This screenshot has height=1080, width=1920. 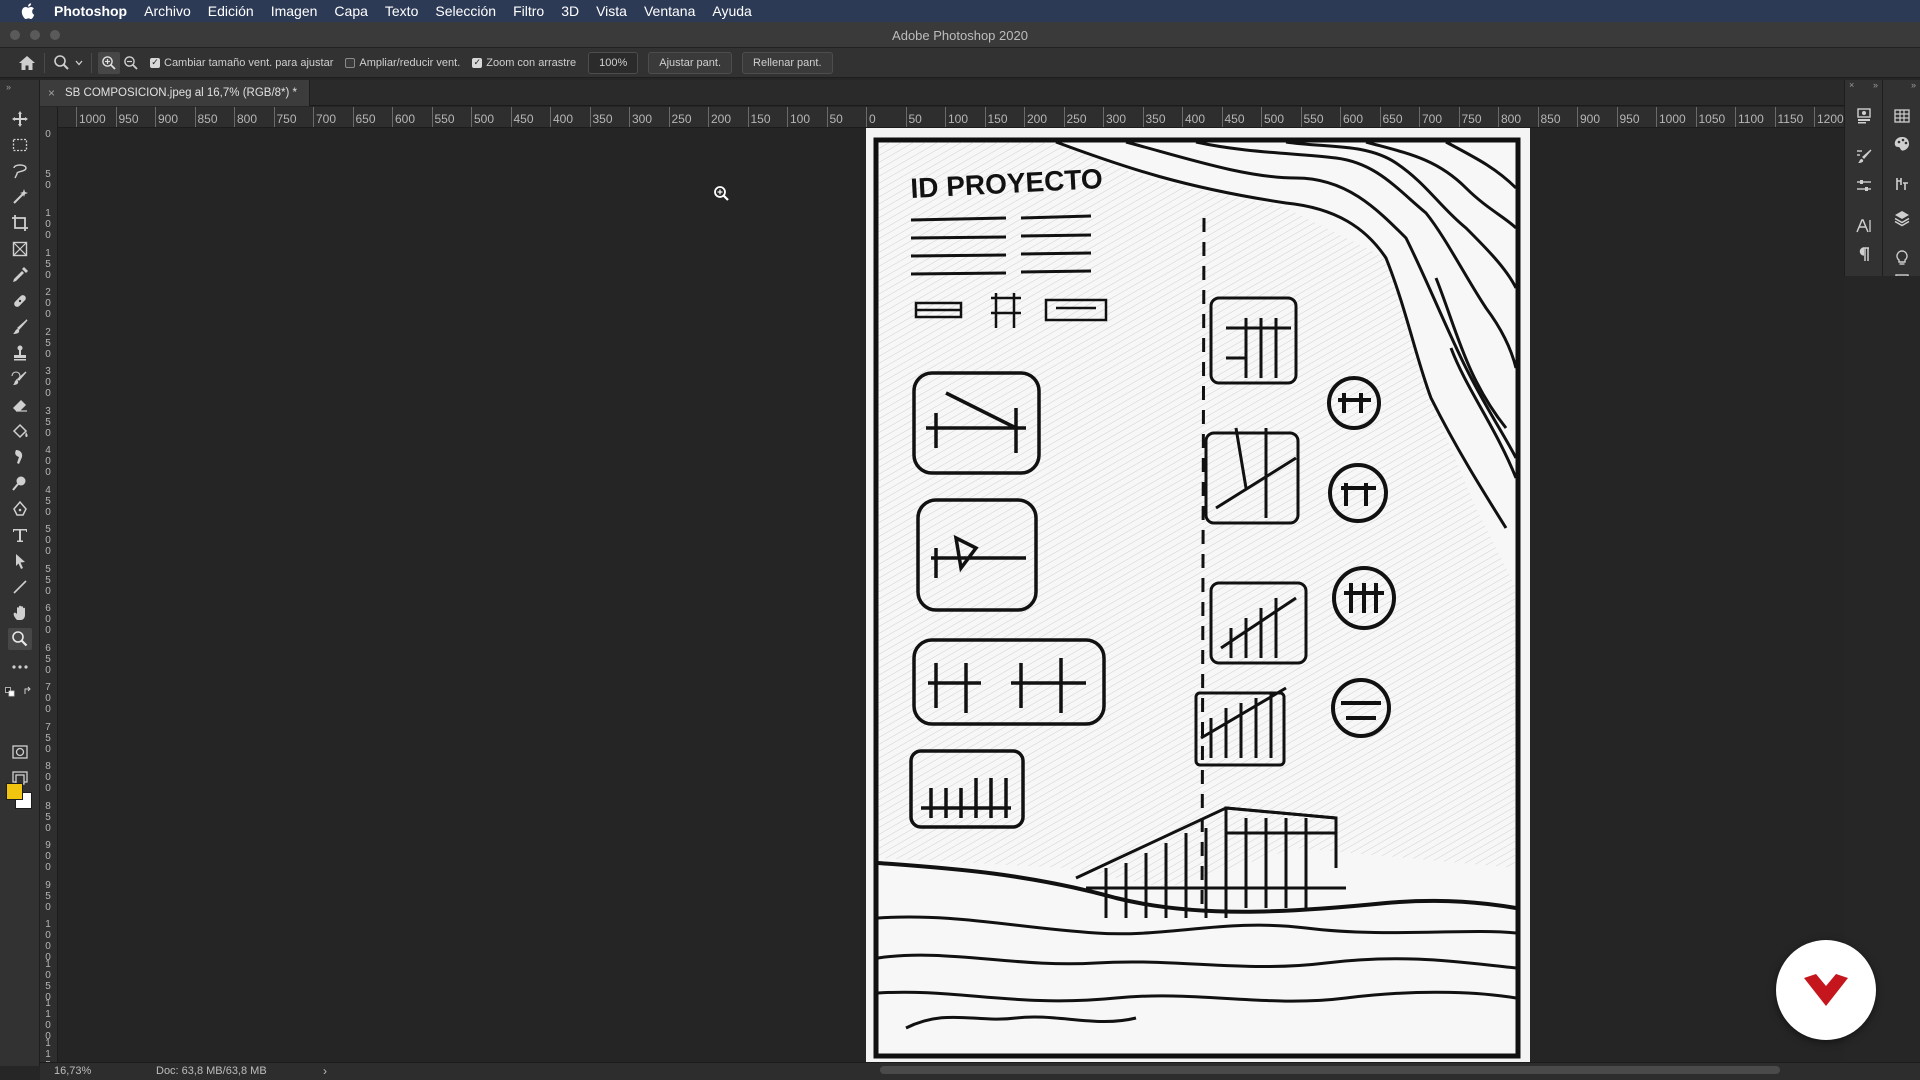 I want to click on history-brush-icon, so click(x=20, y=379).